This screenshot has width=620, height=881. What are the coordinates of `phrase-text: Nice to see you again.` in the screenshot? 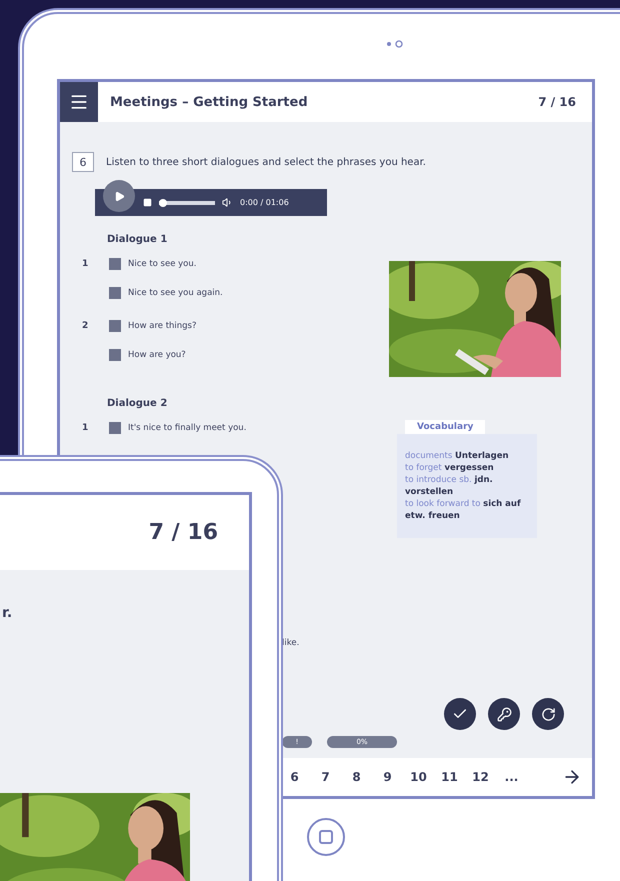 It's located at (175, 293).